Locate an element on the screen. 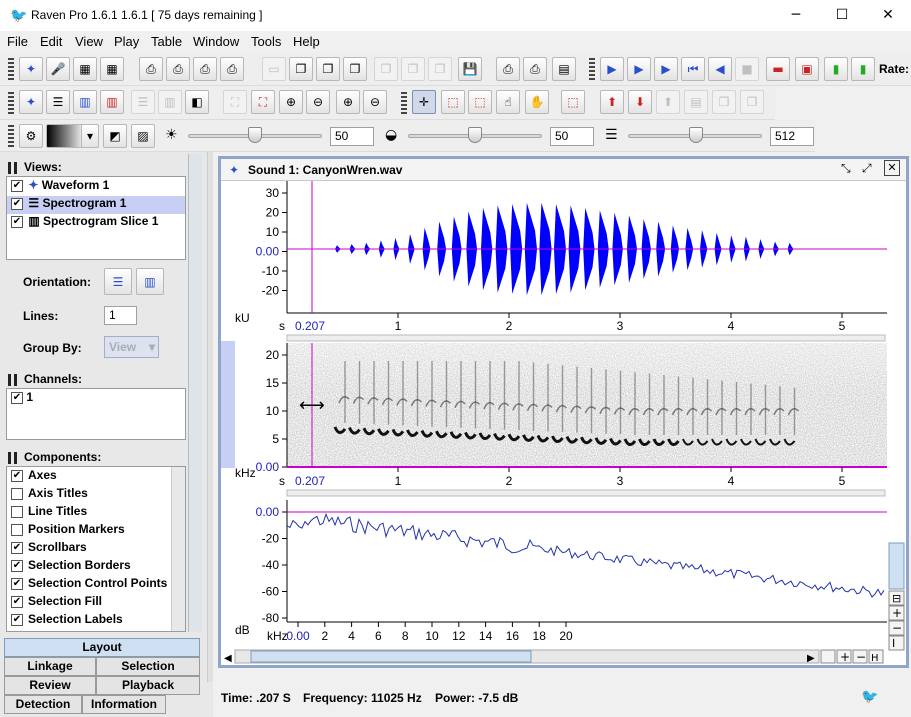 This screenshot has width=911, height=717. play-visible-button: ▬ is located at coordinates (778, 69).